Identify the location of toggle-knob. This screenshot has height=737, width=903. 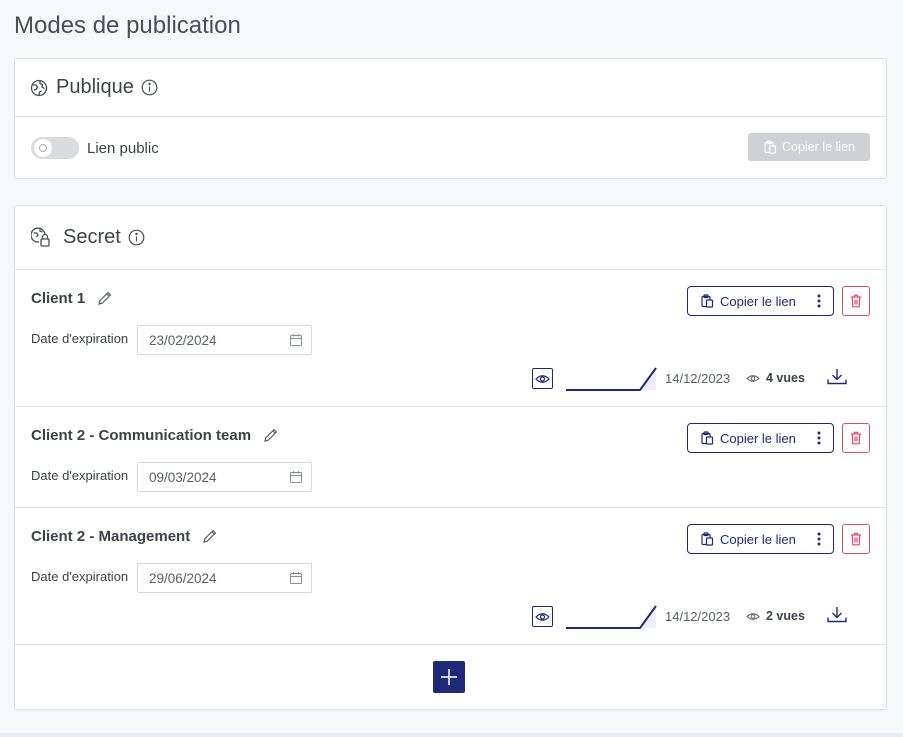
(43, 148).